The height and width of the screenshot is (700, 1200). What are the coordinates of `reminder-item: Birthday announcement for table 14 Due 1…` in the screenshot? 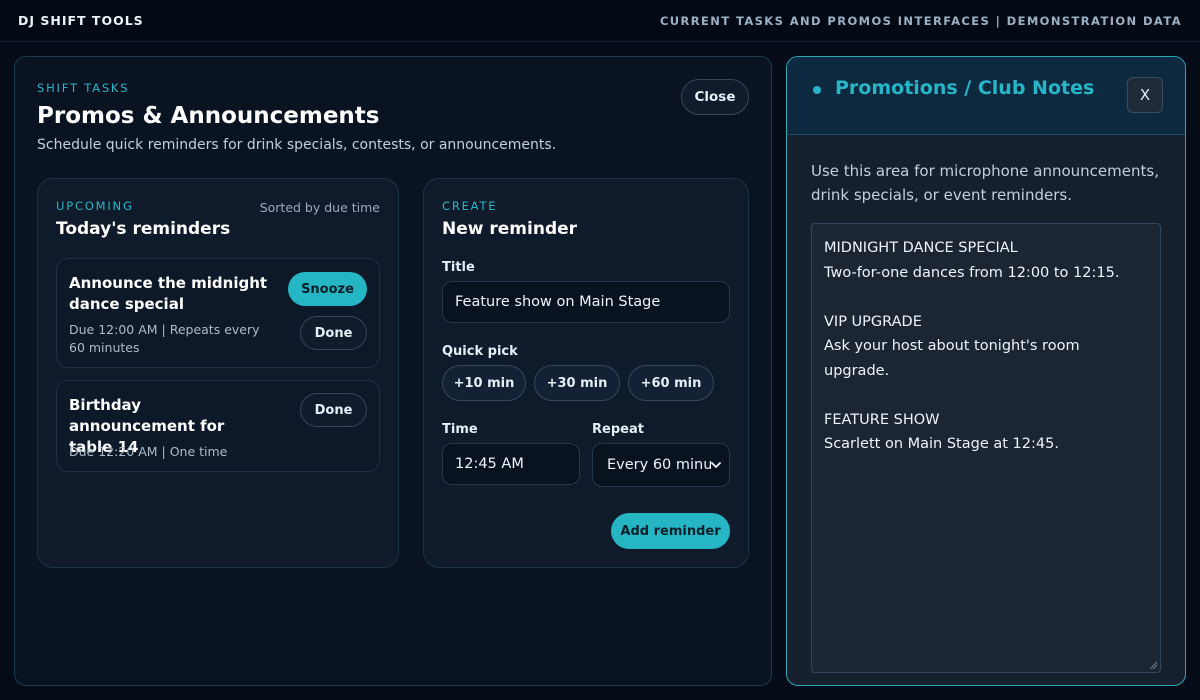 It's located at (218, 426).